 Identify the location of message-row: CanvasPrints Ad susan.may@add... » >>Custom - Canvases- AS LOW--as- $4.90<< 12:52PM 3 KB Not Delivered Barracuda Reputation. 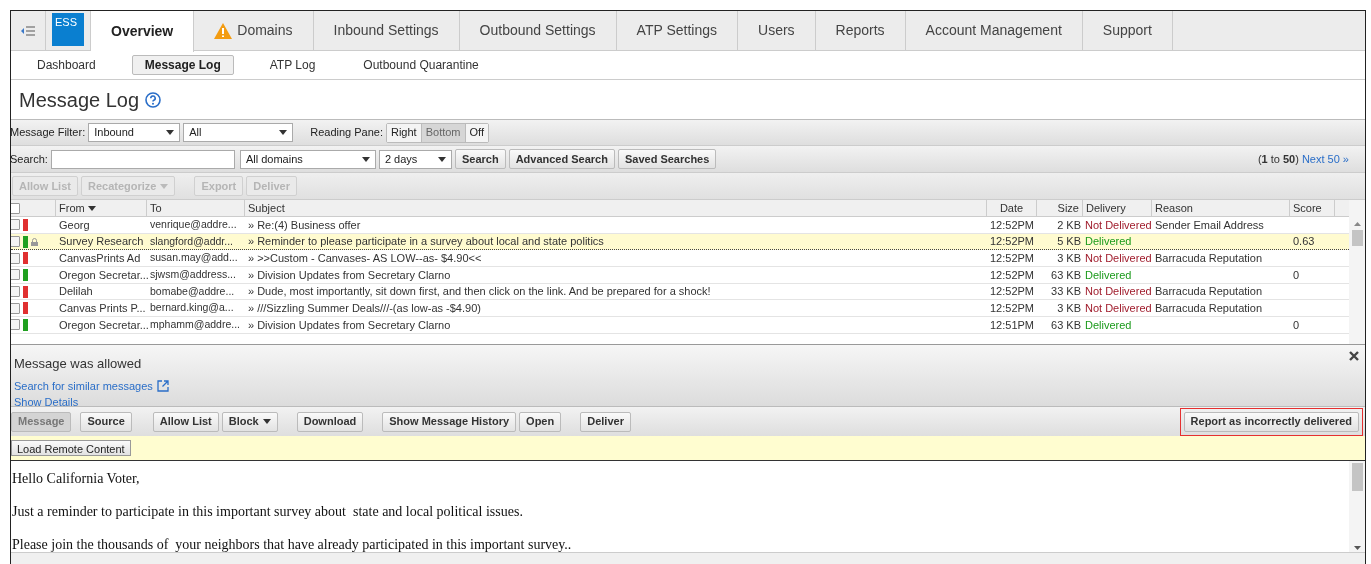
(680, 259).